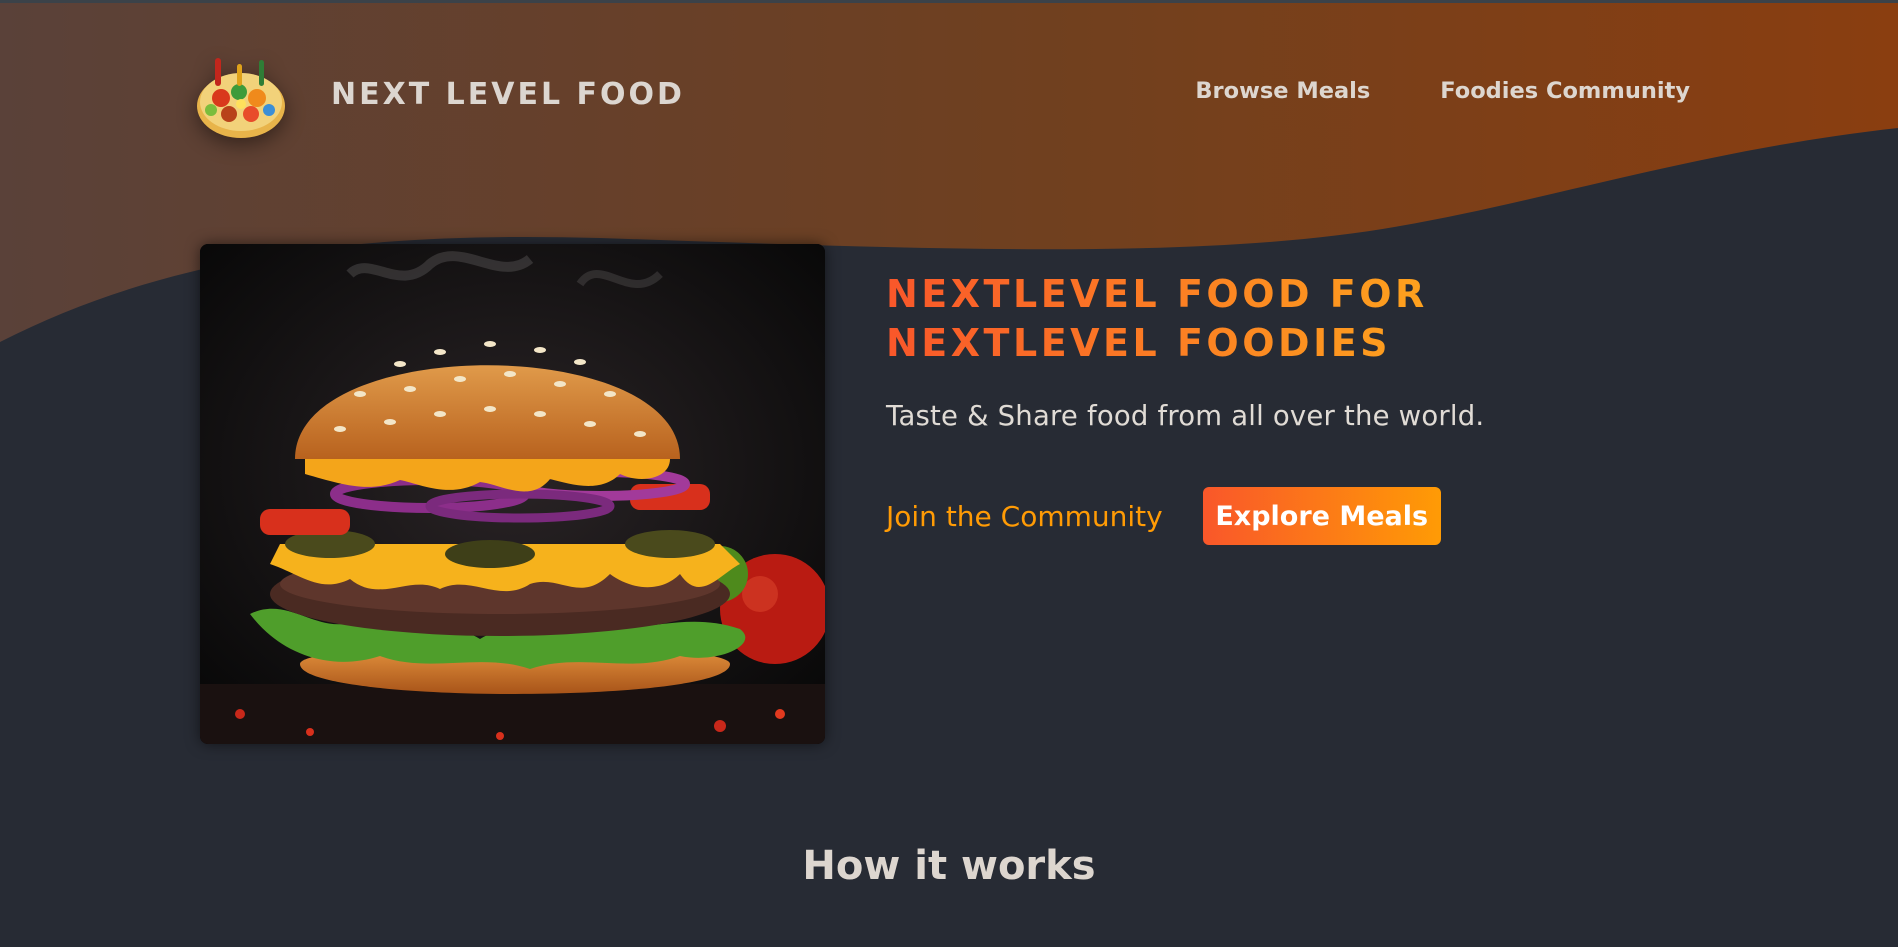 Image resolution: width=1898 pixels, height=947 pixels. I want to click on nav-browse-meals: Browse Meals, so click(1282, 91).